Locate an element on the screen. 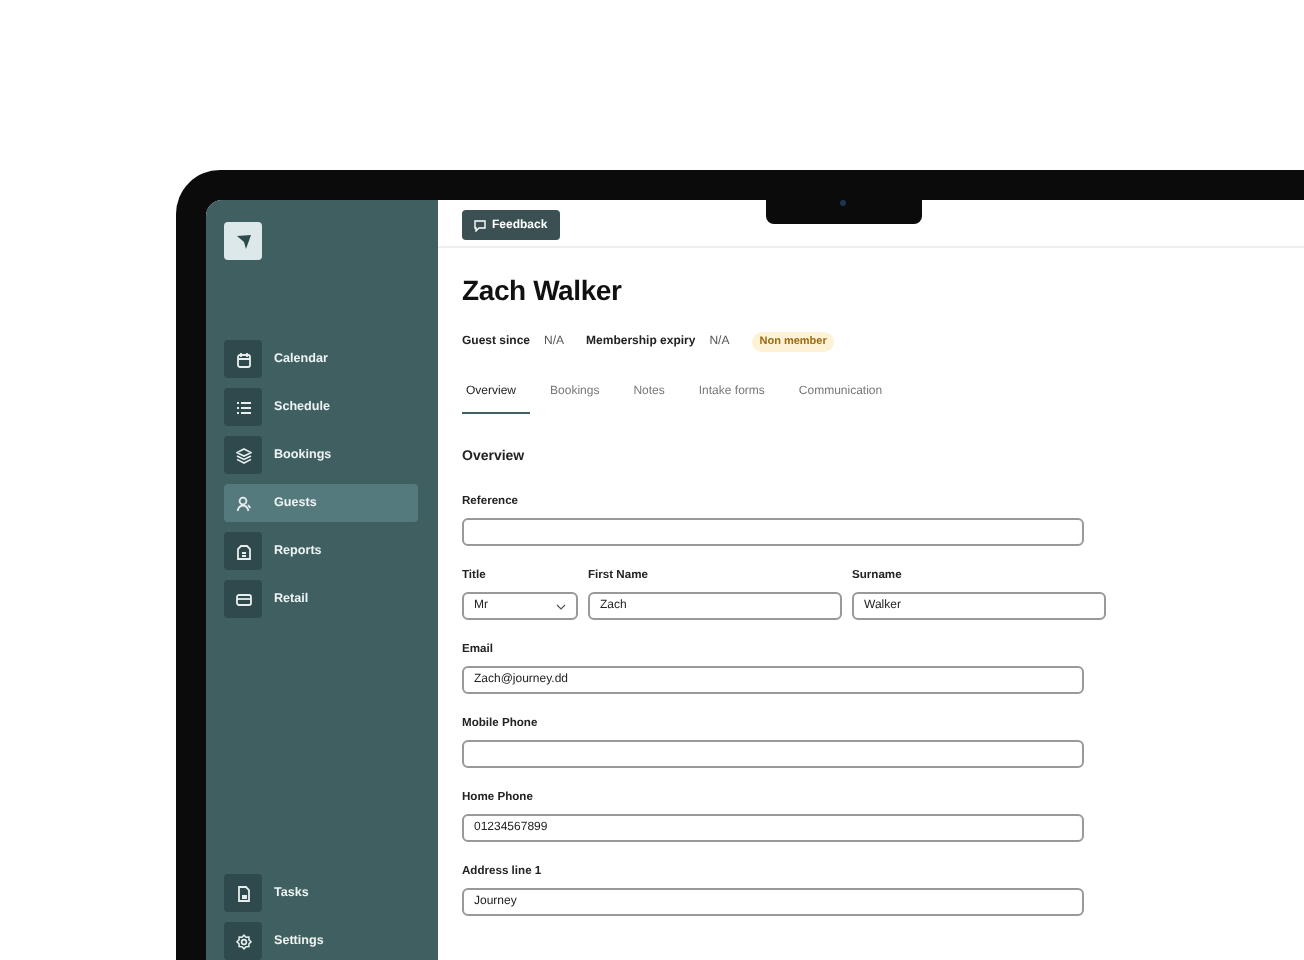 The width and height of the screenshot is (1304, 960). calendar-icon is located at coordinates (243, 359).